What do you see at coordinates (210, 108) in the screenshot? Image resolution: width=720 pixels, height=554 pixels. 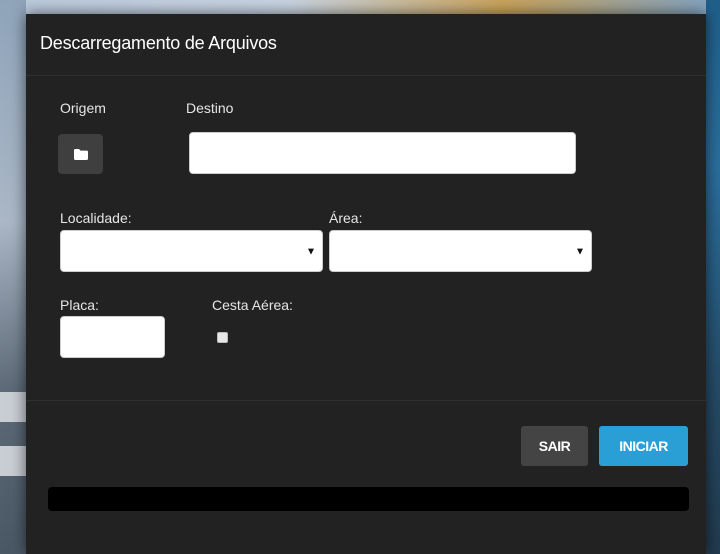 I see `destino-label: Destino` at bounding box center [210, 108].